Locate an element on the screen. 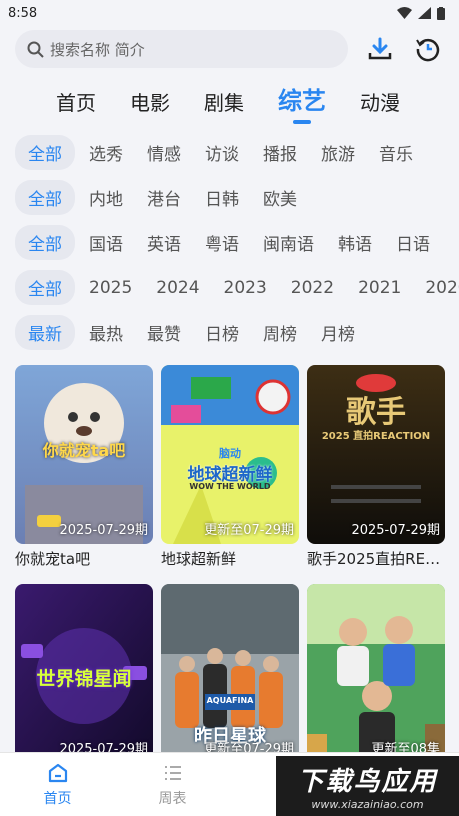 The image size is (459, 816). filter-chip: 2022 is located at coordinates (312, 288).